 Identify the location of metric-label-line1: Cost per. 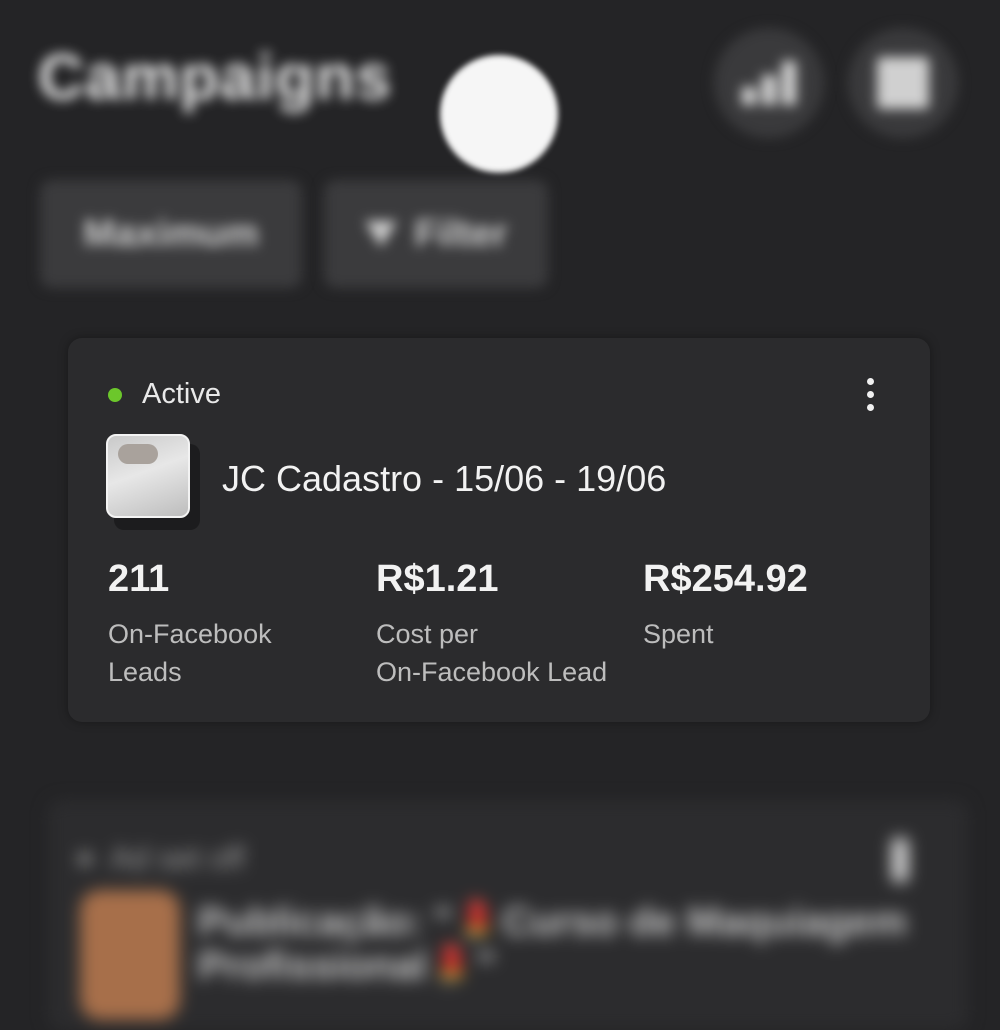
(427, 634).